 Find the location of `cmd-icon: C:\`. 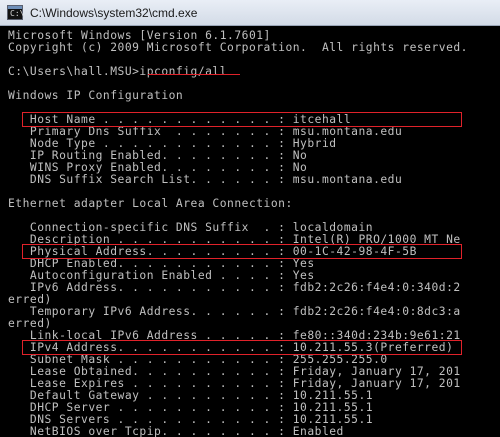

cmd-icon: C:\ is located at coordinates (16, 12).